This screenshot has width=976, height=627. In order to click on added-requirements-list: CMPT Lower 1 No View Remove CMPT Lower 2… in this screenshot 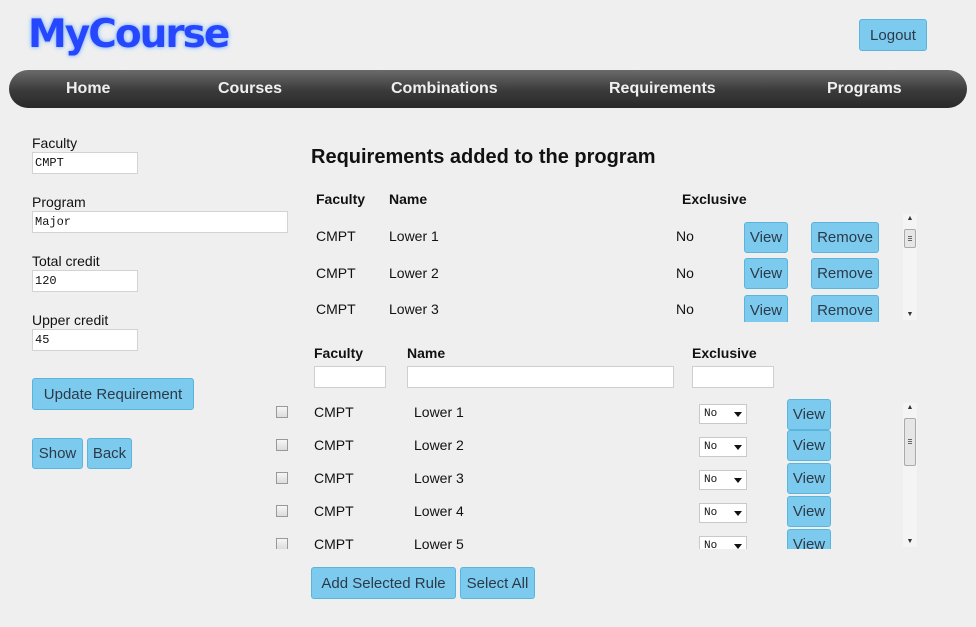, I will do `click(605, 268)`.